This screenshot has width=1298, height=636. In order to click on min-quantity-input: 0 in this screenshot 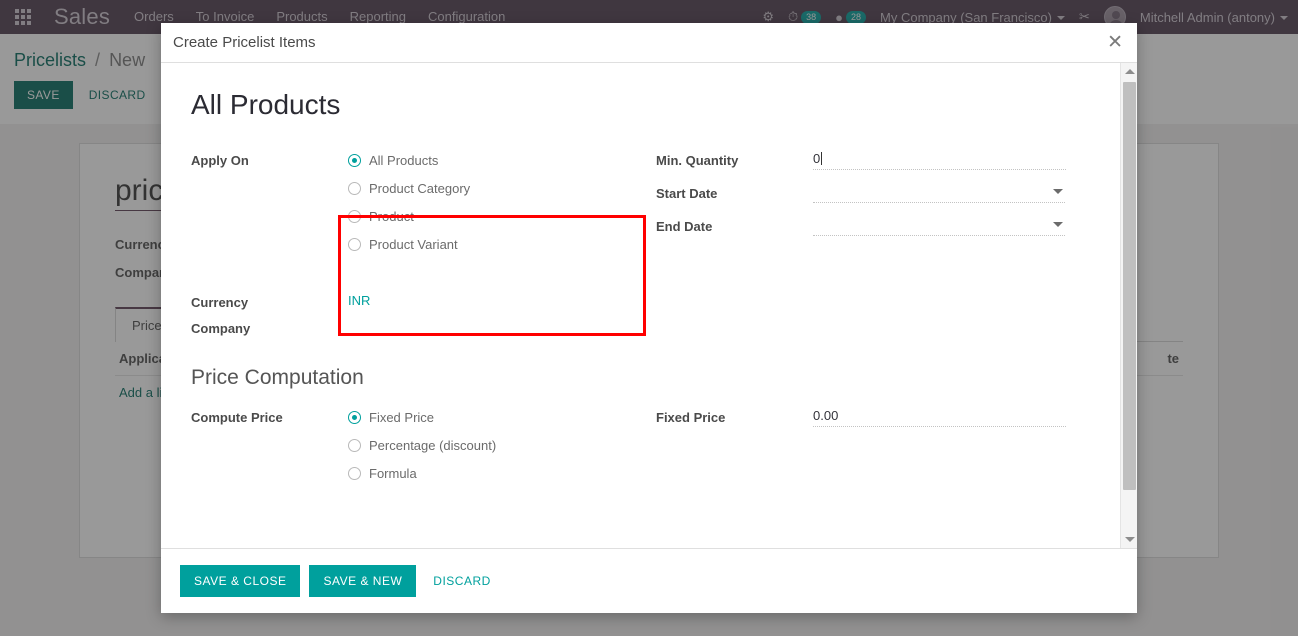, I will do `click(939, 160)`.